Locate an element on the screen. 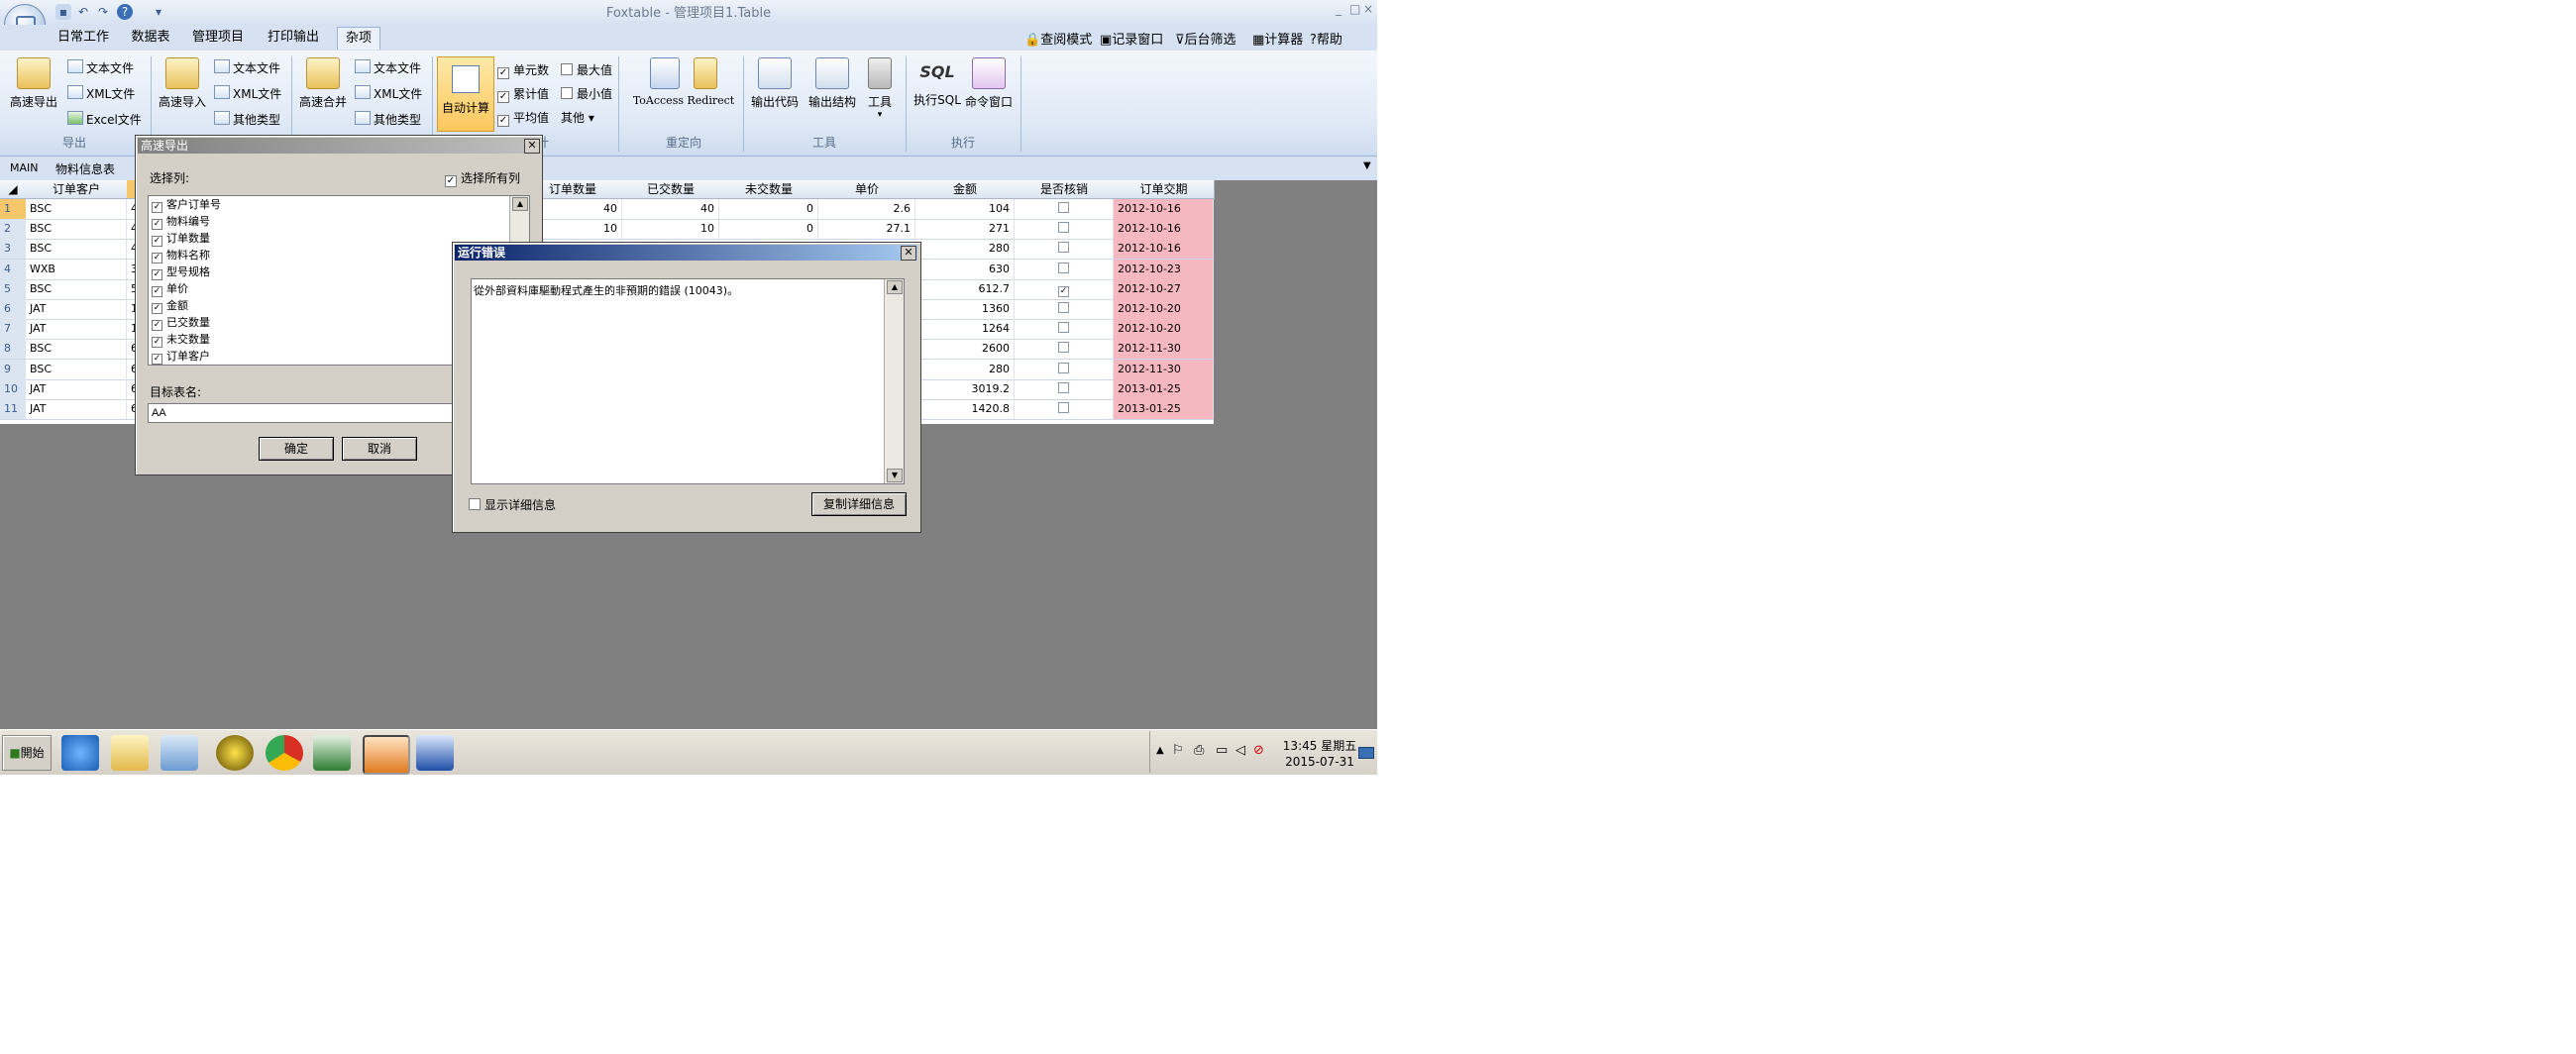 The height and width of the screenshot is (1054, 2576). merge-other-type: 其他类型 is located at coordinates (388, 119).